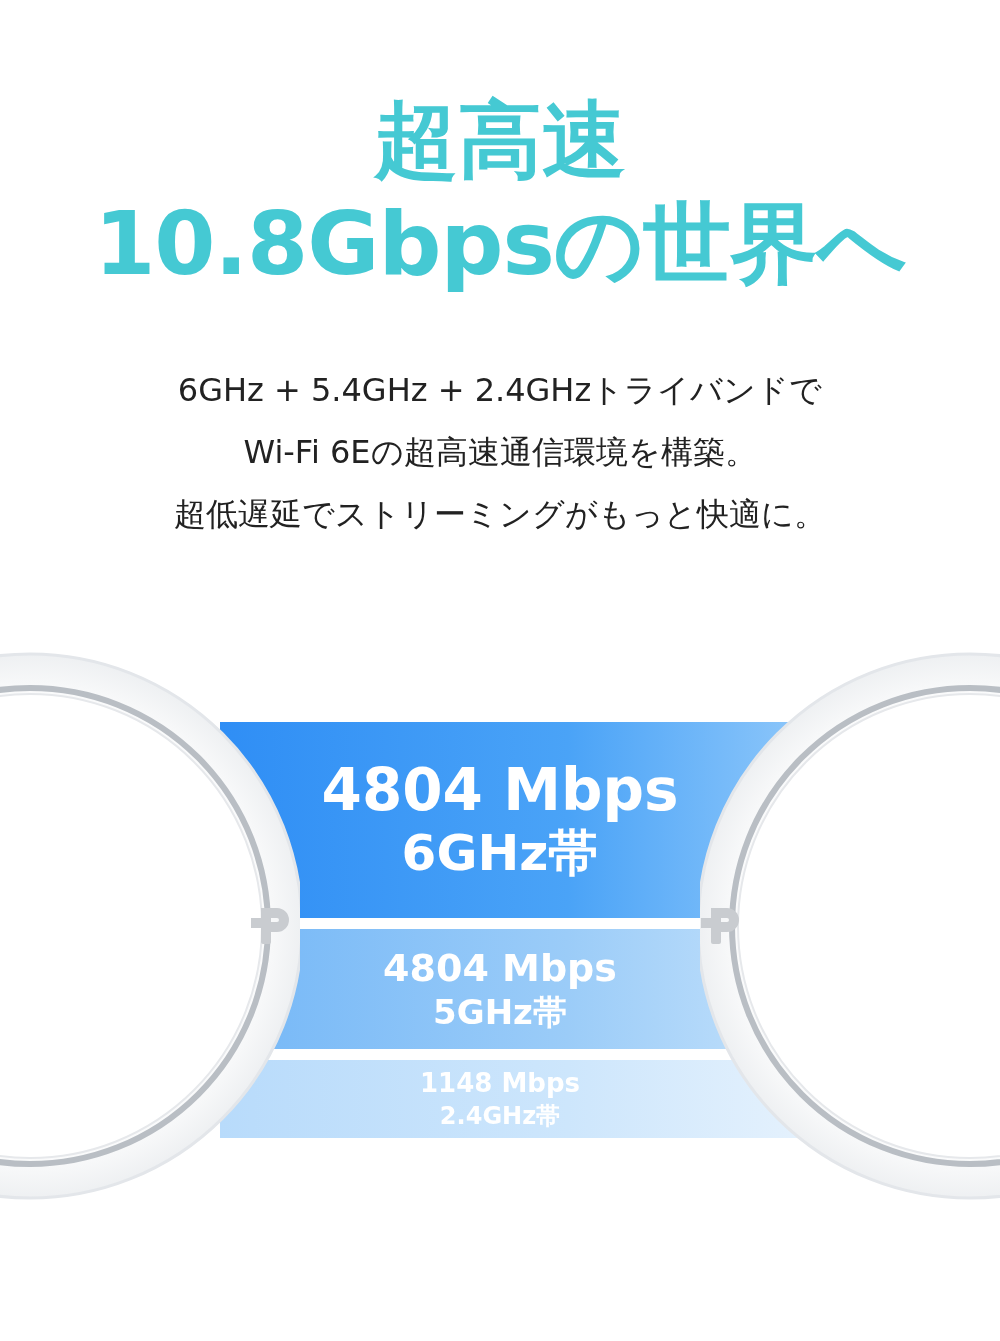 This screenshot has width=1000, height=1341. Describe the element at coordinates (500, 244) in the screenshot. I see `headline: 10.8Gbpsの世界へ` at that location.